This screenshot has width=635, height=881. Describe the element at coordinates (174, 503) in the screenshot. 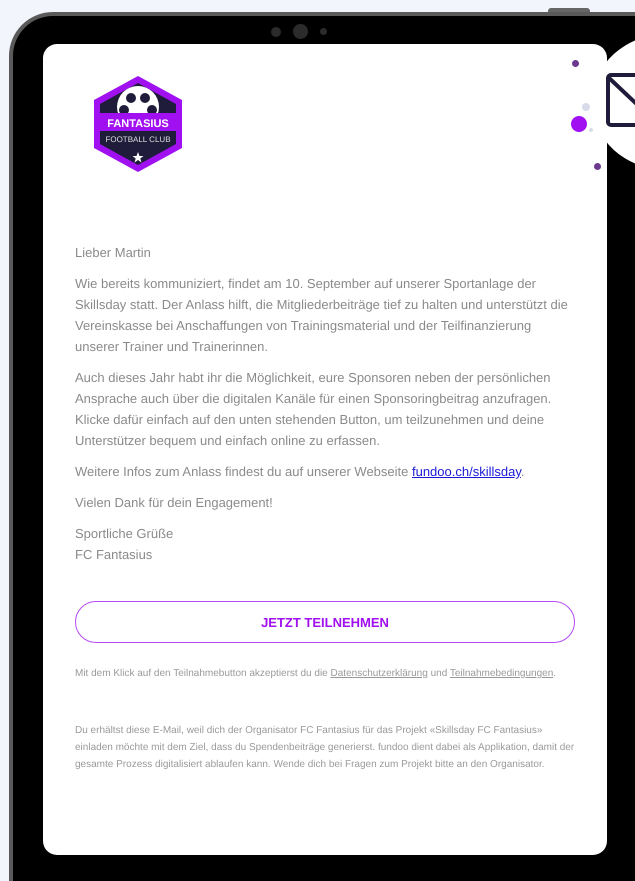

I see `body-text: Vielen Dank für dein Engagement!` at that location.